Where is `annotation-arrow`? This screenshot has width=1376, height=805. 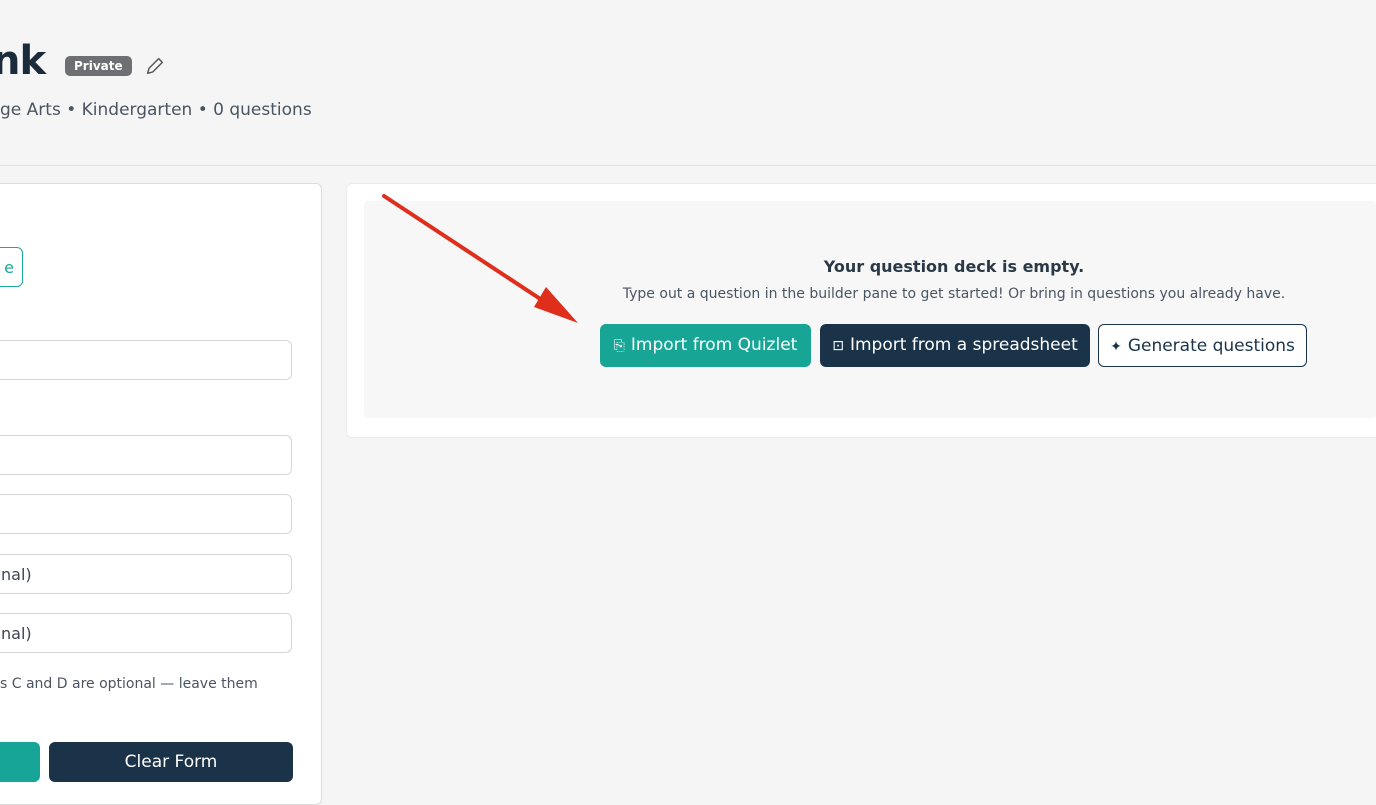 annotation-arrow is located at coordinates (480, 258).